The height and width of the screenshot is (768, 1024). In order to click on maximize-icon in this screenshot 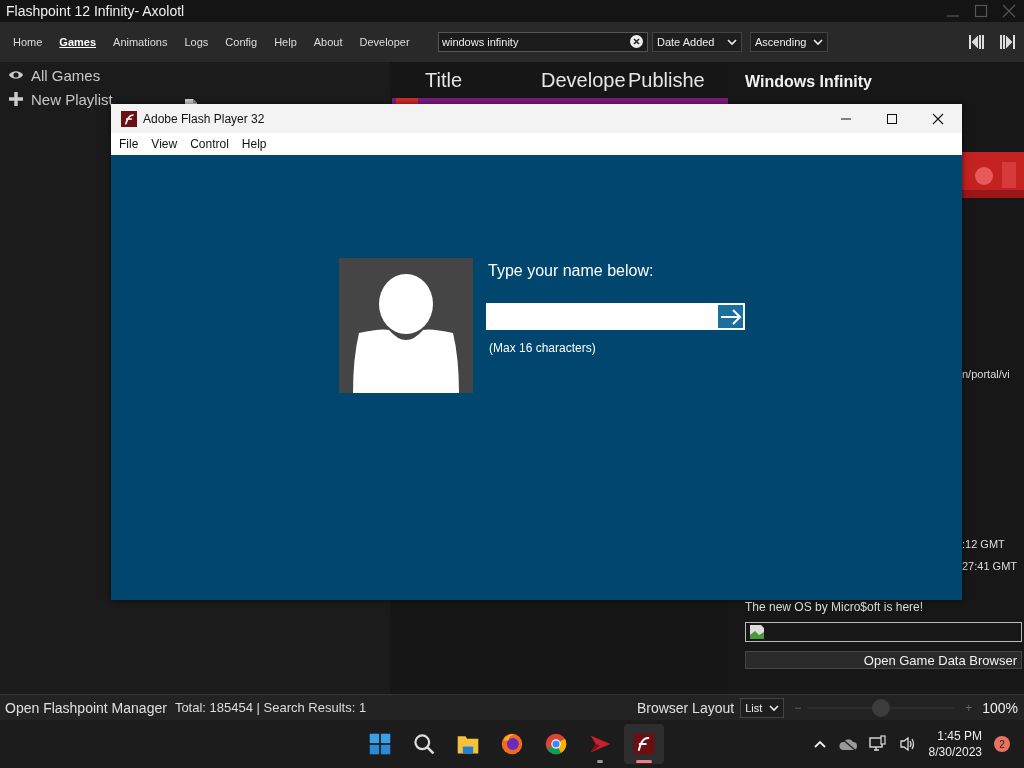, I will do `click(892, 118)`.